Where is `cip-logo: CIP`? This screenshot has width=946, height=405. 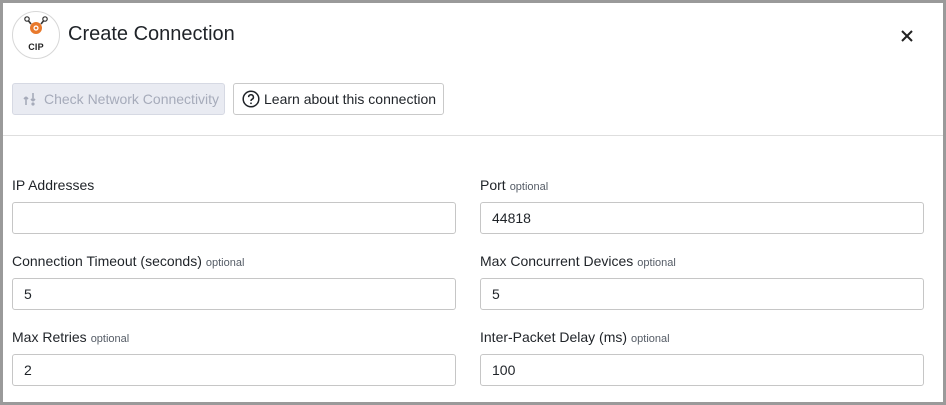 cip-logo: CIP is located at coordinates (36, 35).